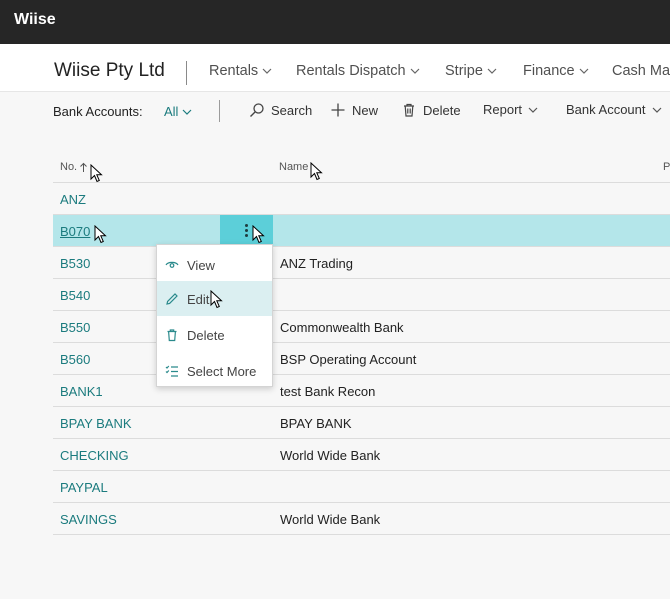 The width and height of the screenshot is (670, 599). What do you see at coordinates (342, 327) in the screenshot?
I see `row-name: Commonwealth Bank` at bounding box center [342, 327].